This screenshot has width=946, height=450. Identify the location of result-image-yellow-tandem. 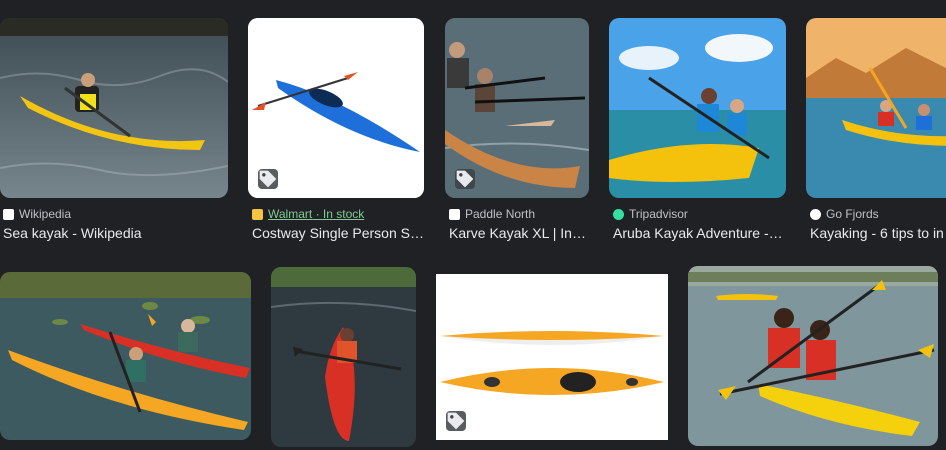
(813, 356).